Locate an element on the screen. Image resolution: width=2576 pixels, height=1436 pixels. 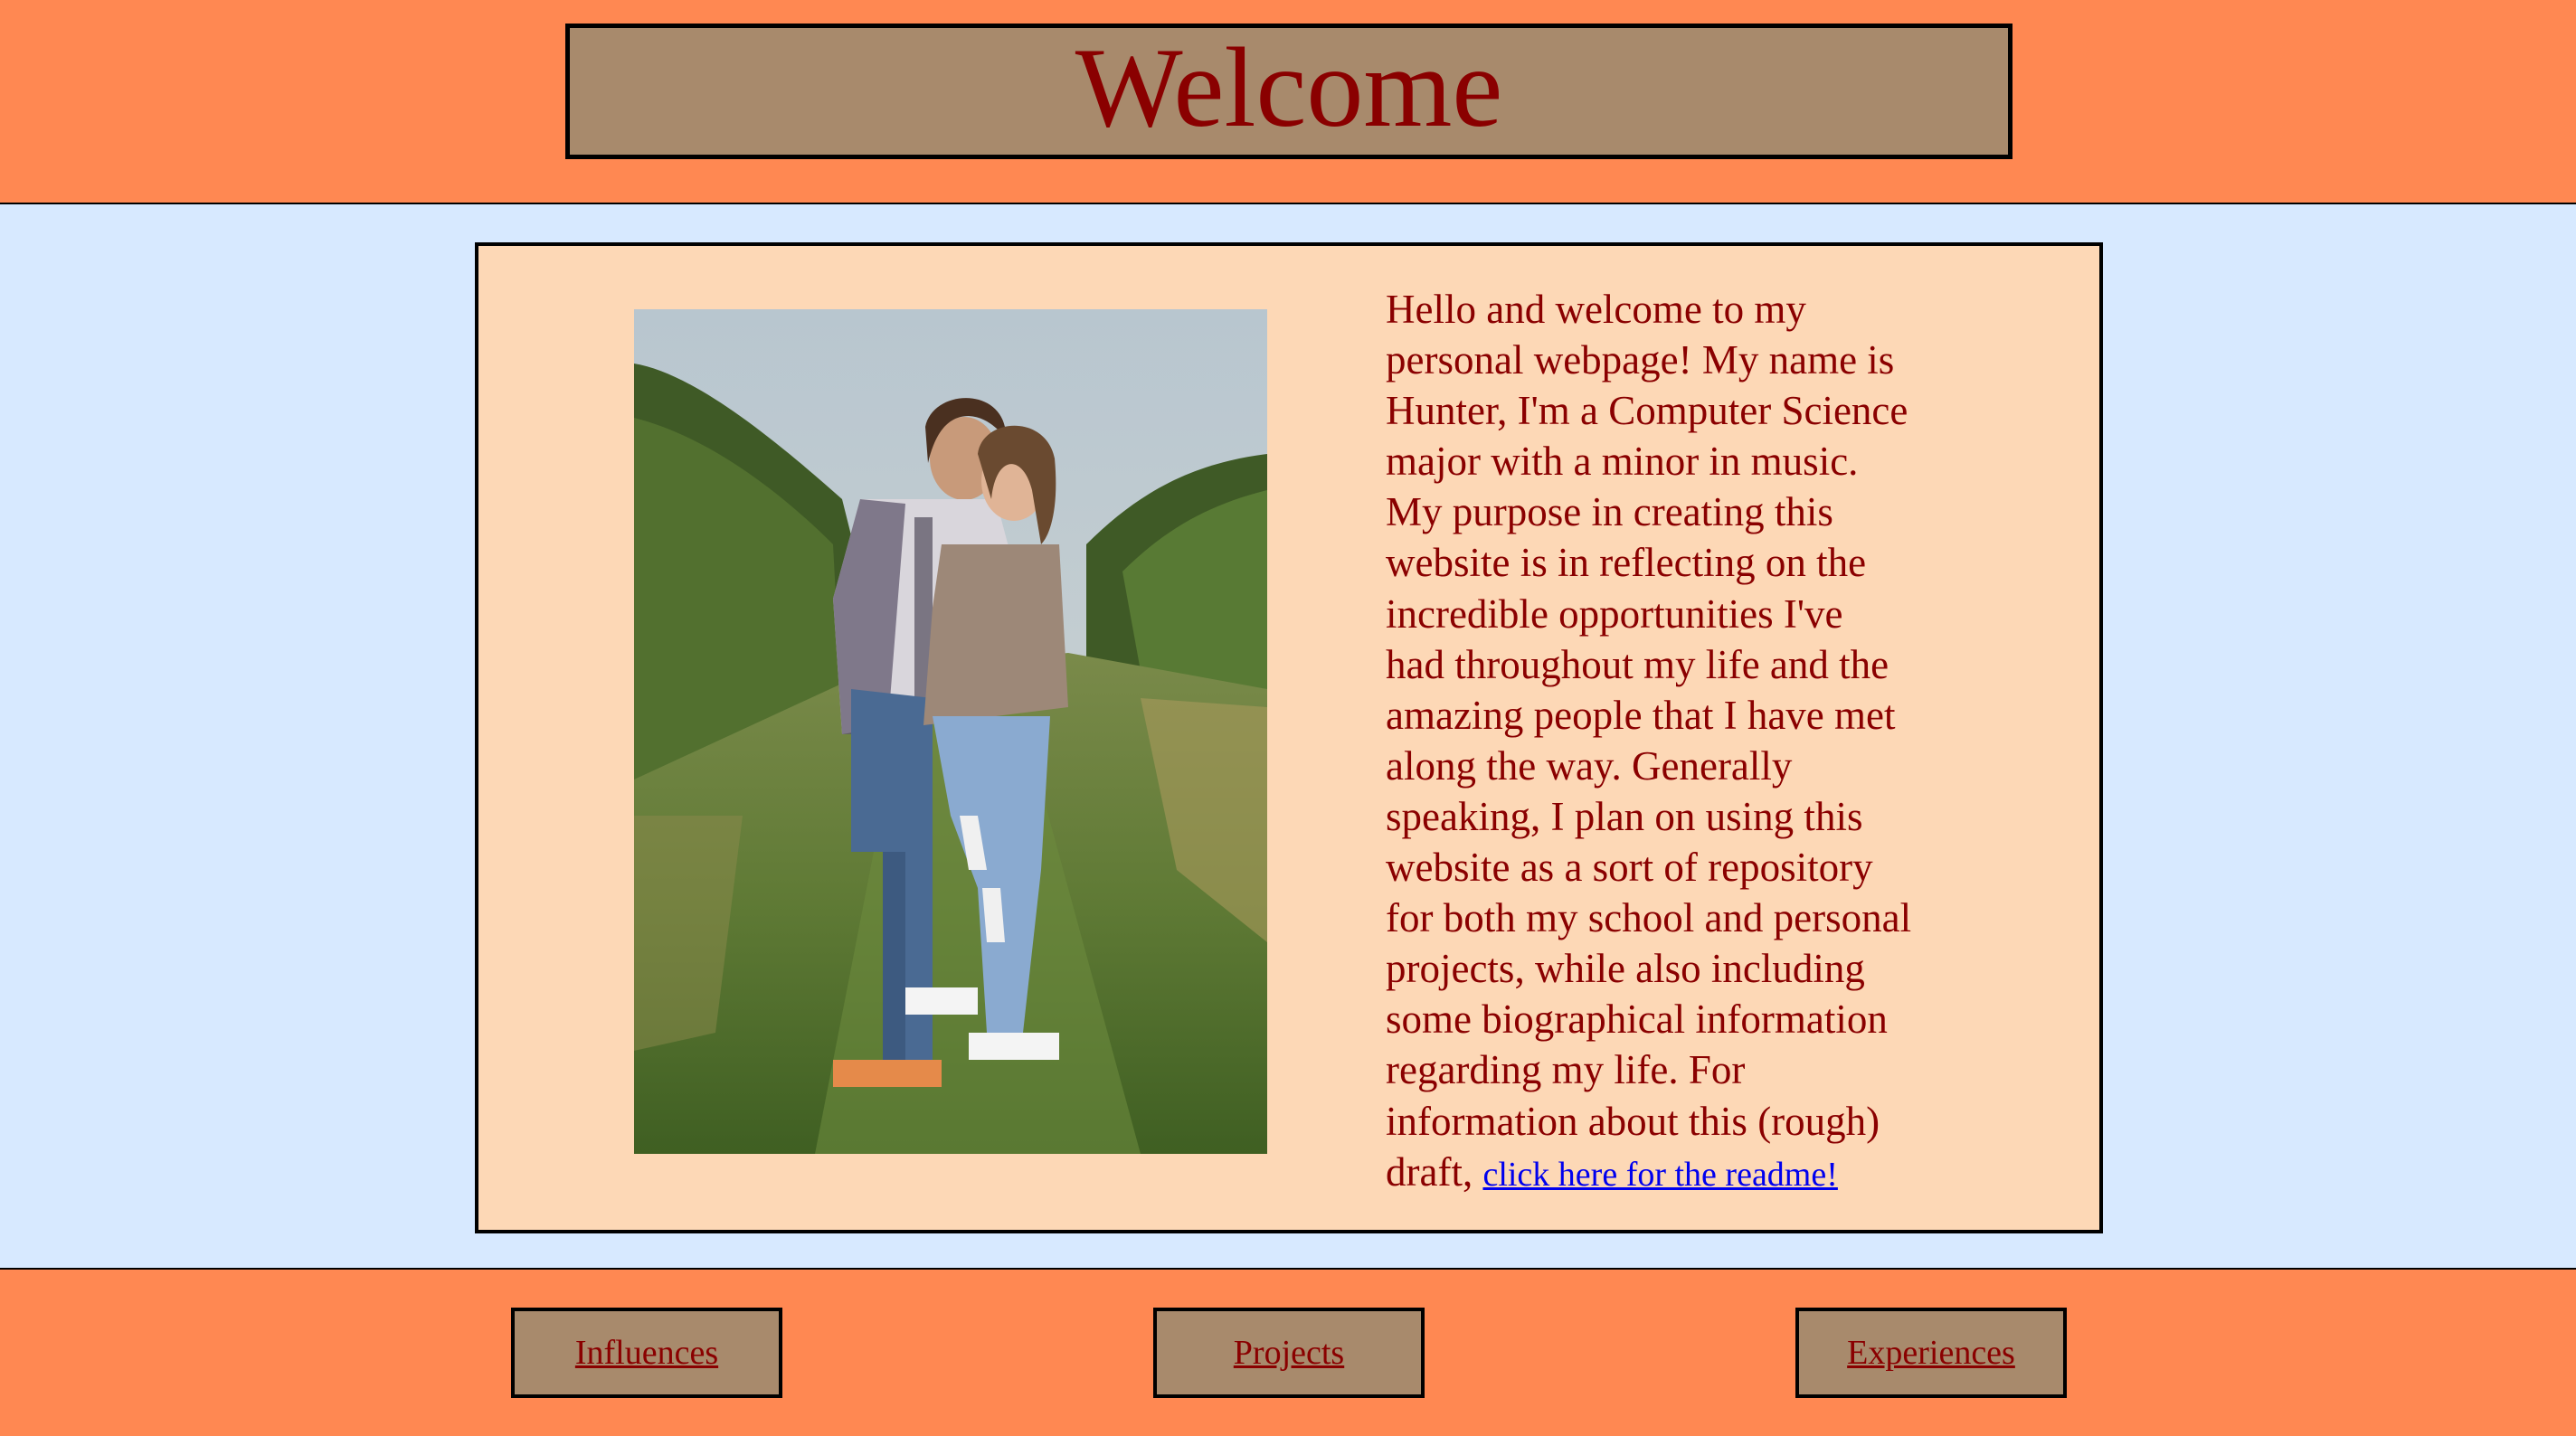
nav-box-experiences: Experiences is located at coordinates (1931, 1353).